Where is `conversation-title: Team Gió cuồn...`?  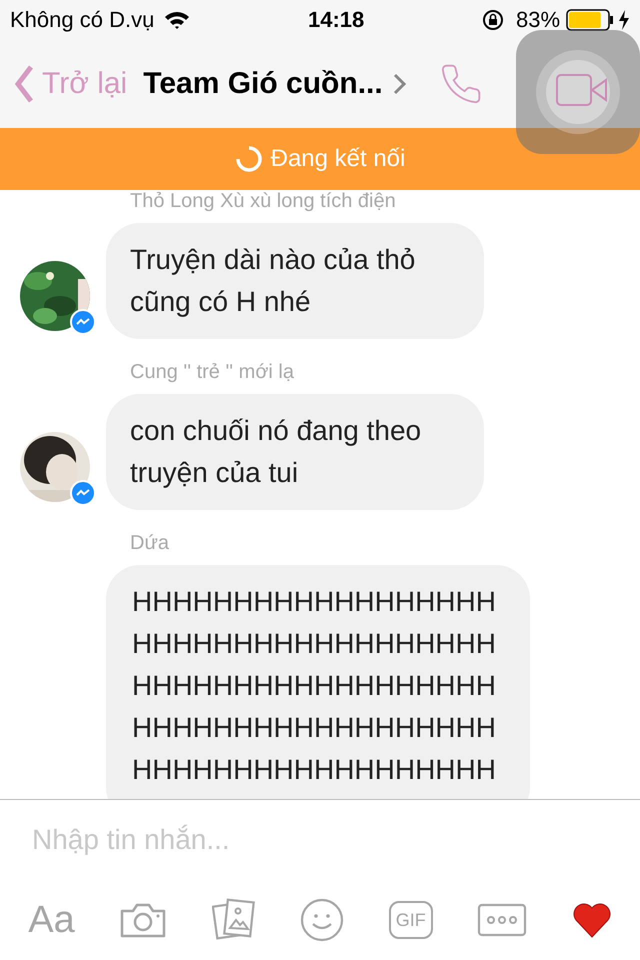
conversation-title: Team Gió cuồn... is located at coordinates (263, 84).